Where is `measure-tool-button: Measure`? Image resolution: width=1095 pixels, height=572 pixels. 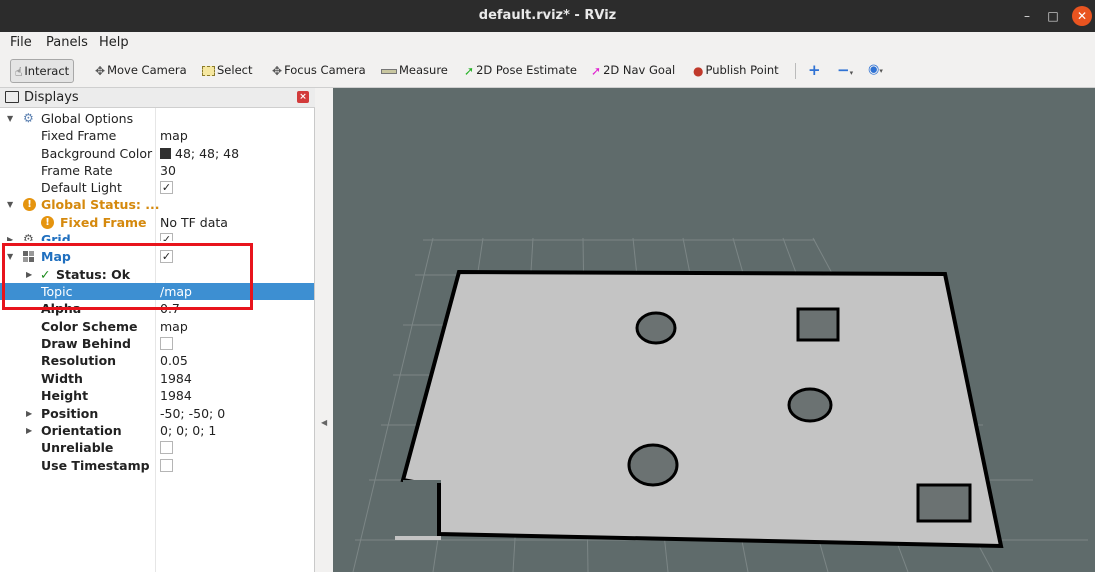
measure-tool-button: Measure is located at coordinates (413, 71).